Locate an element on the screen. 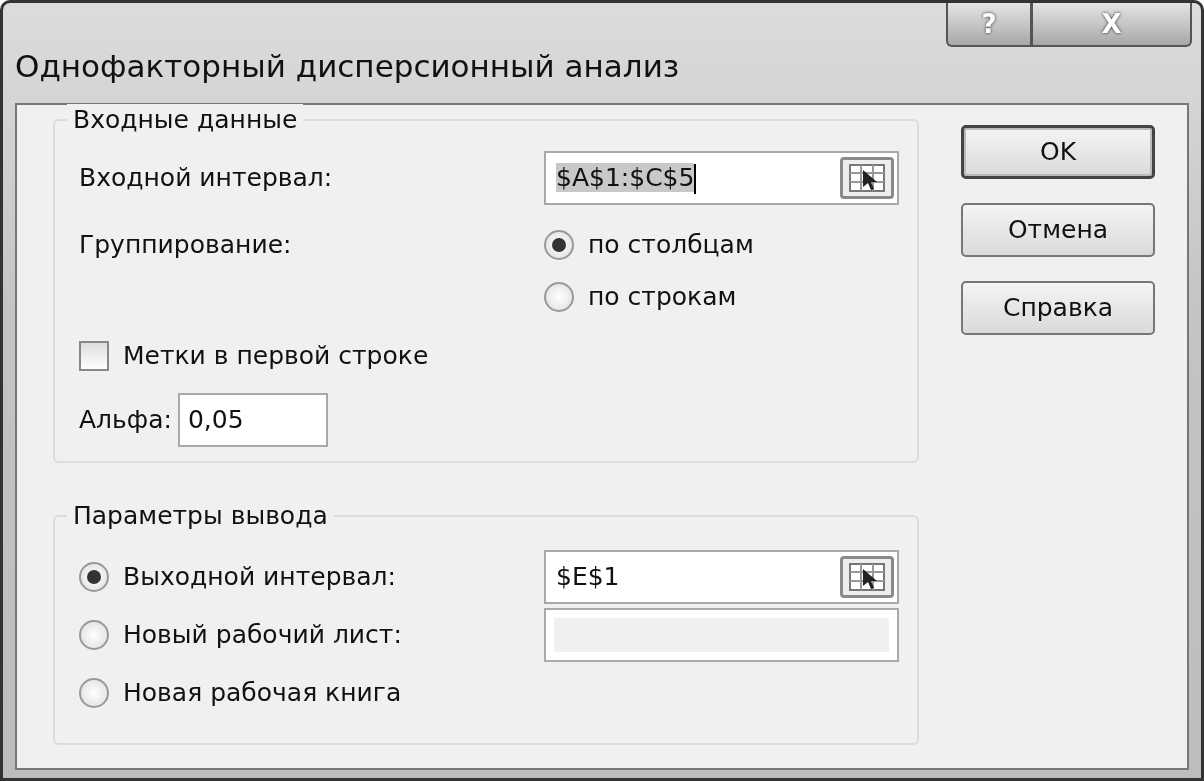 The width and height of the screenshot is (1204, 781). option-label: Выходной интервал: is located at coordinates (259, 577).